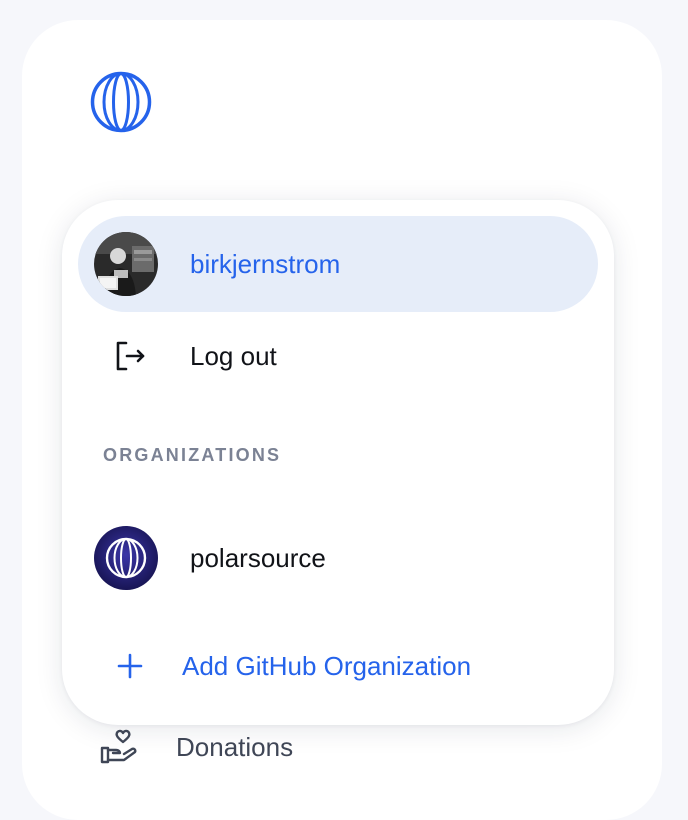 This screenshot has width=688, height=820. I want to click on polar-logo-icon, so click(121, 102).